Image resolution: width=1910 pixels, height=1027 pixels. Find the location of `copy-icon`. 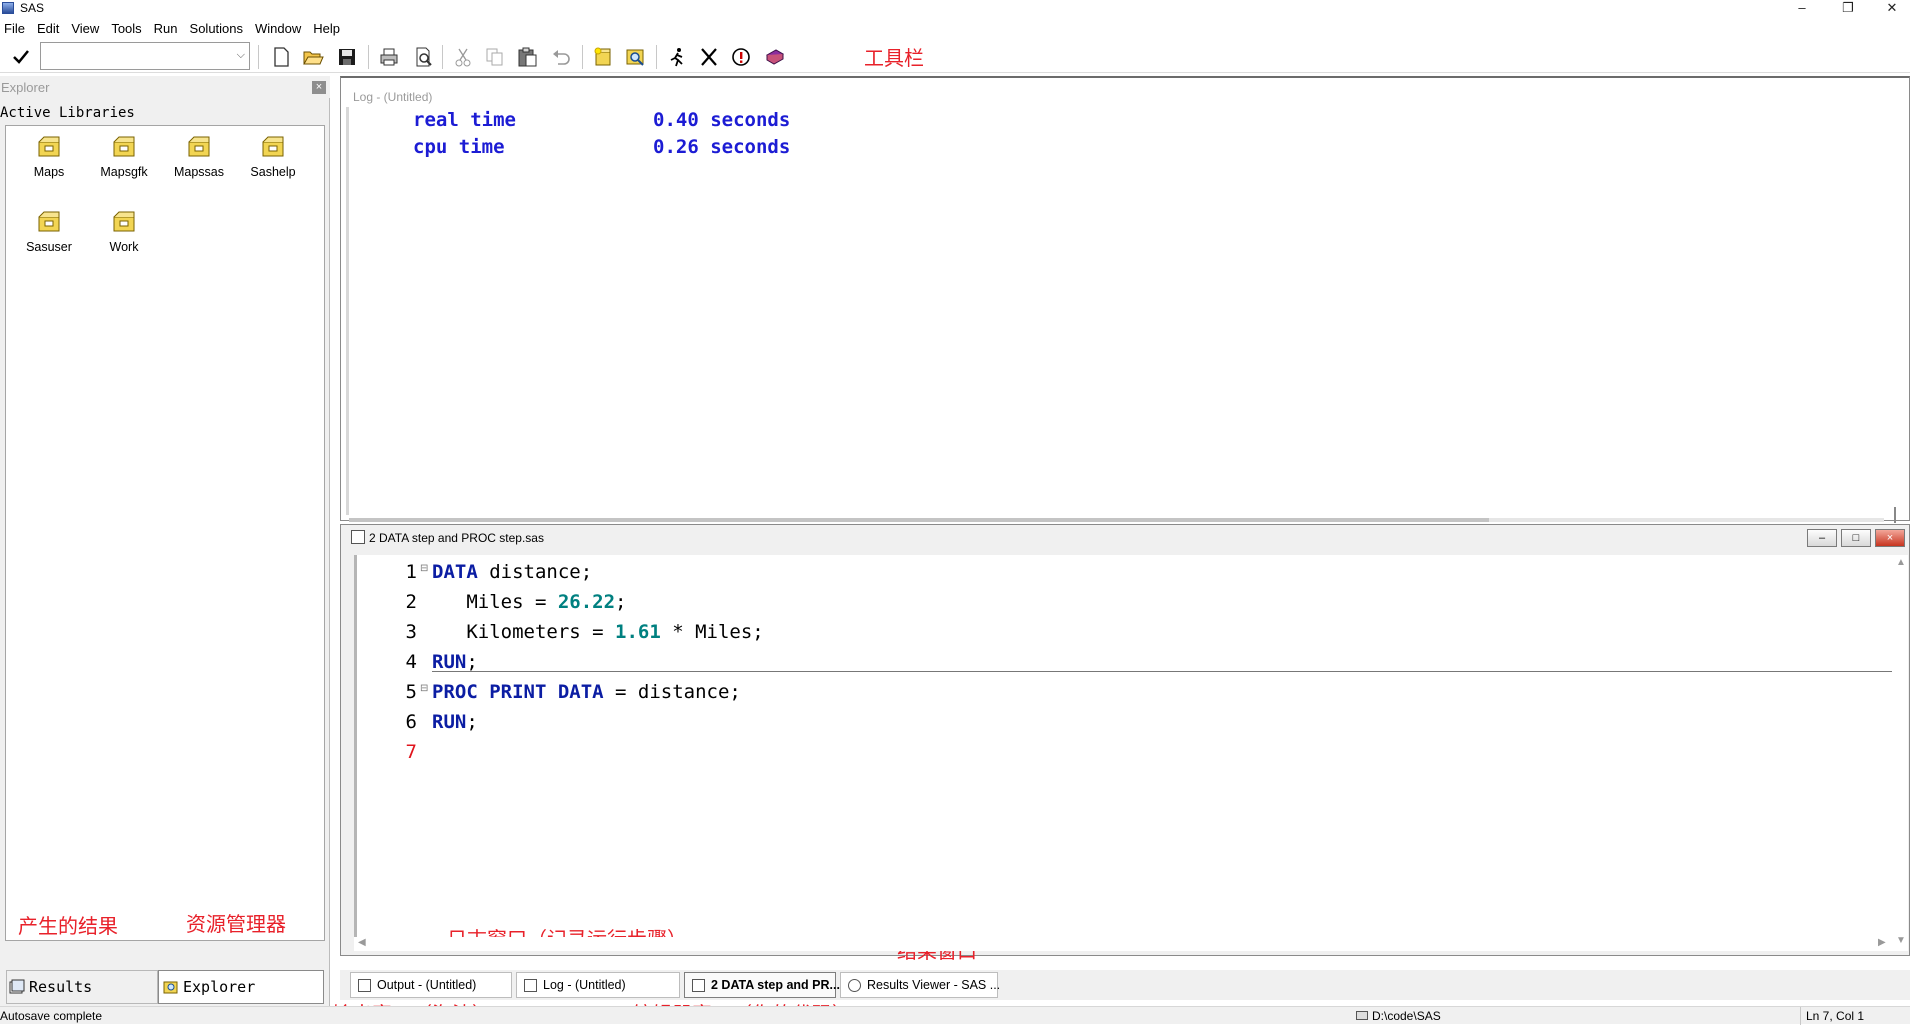

copy-icon is located at coordinates (495, 57).